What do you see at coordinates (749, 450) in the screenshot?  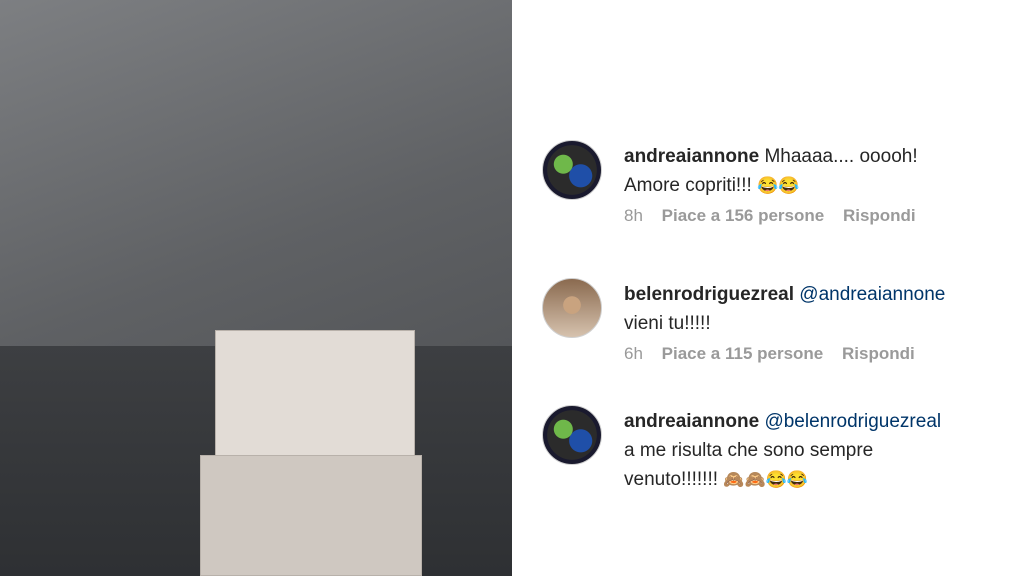 I see `comment-line1: a me risulta che sono sempre` at bounding box center [749, 450].